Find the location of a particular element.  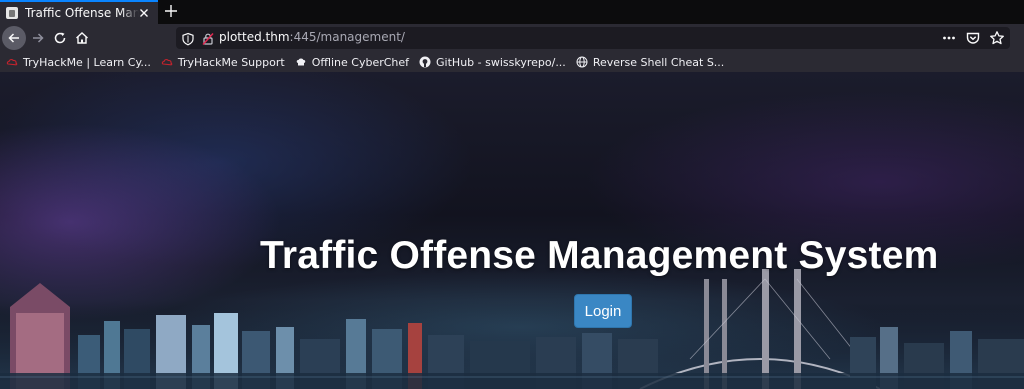

browser-tab: Traffic Offense Management System is located at coordinates (79, 12).